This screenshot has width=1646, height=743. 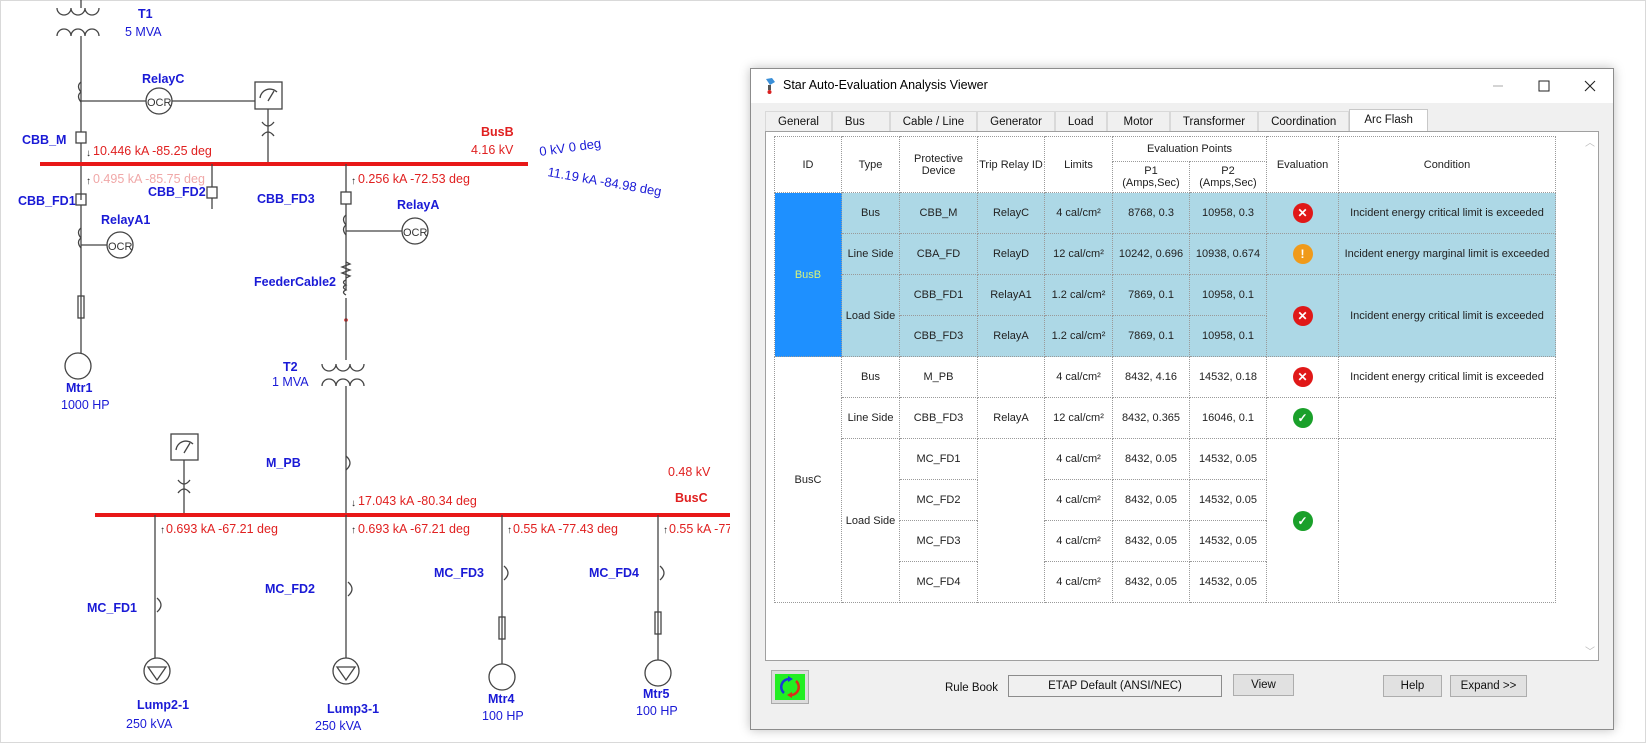 I want to click on t2-rating: 1 MVA, so click(x=290, y=382).